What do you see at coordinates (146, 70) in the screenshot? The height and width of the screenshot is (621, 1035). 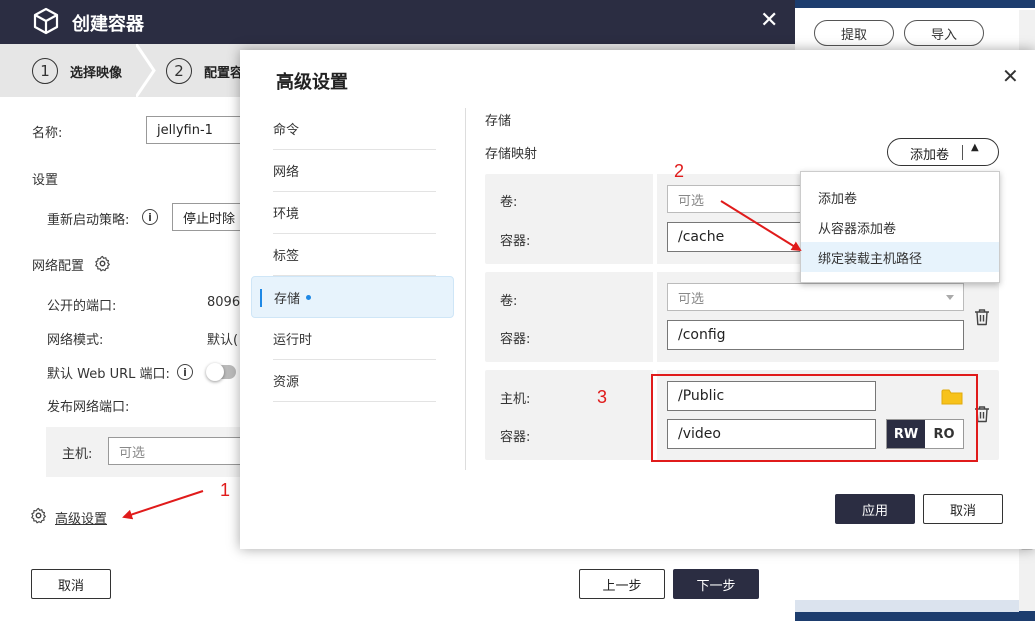 I see `step-chevron-icon` at bounding box center [146, 70].